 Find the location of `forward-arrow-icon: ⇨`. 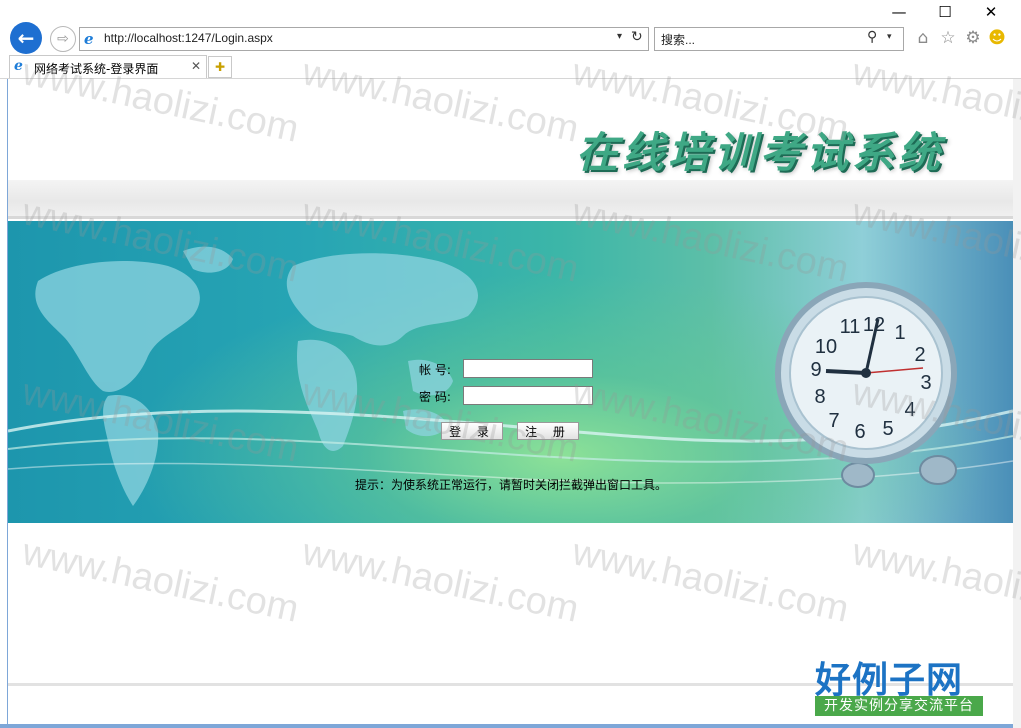

forward-arrow-icon: ⇨ is located at coordinates (63, 39).